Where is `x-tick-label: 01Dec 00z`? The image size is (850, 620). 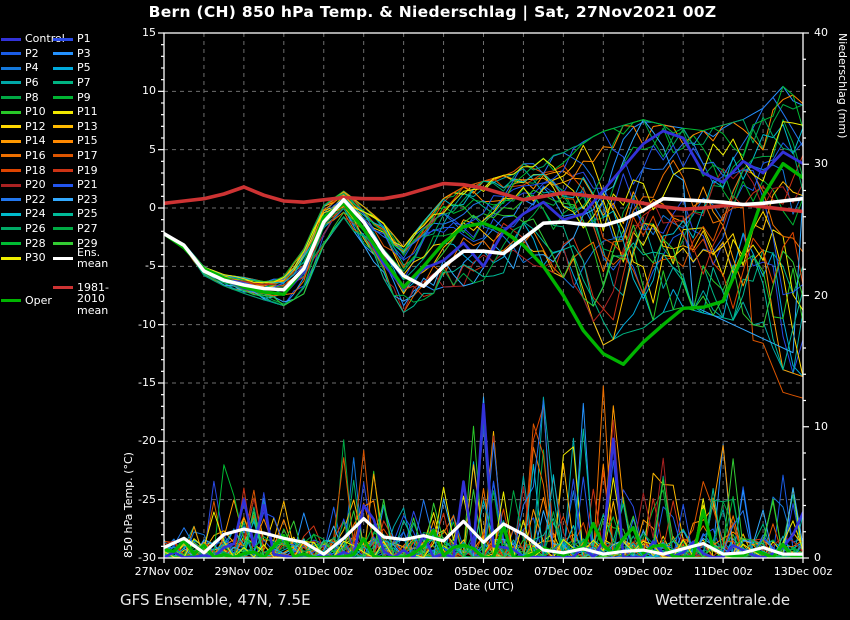 x-tick-label: 01Dec 00z is located at coordinates (324, 571).